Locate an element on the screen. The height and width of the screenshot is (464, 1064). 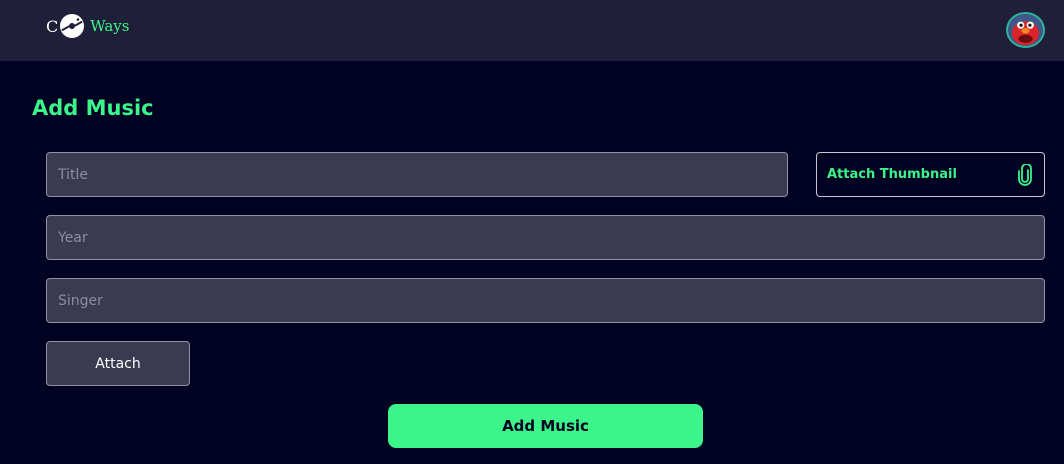
attach-thumbnail-label: Attach Thumbnail is located at coordinates (892, 174).